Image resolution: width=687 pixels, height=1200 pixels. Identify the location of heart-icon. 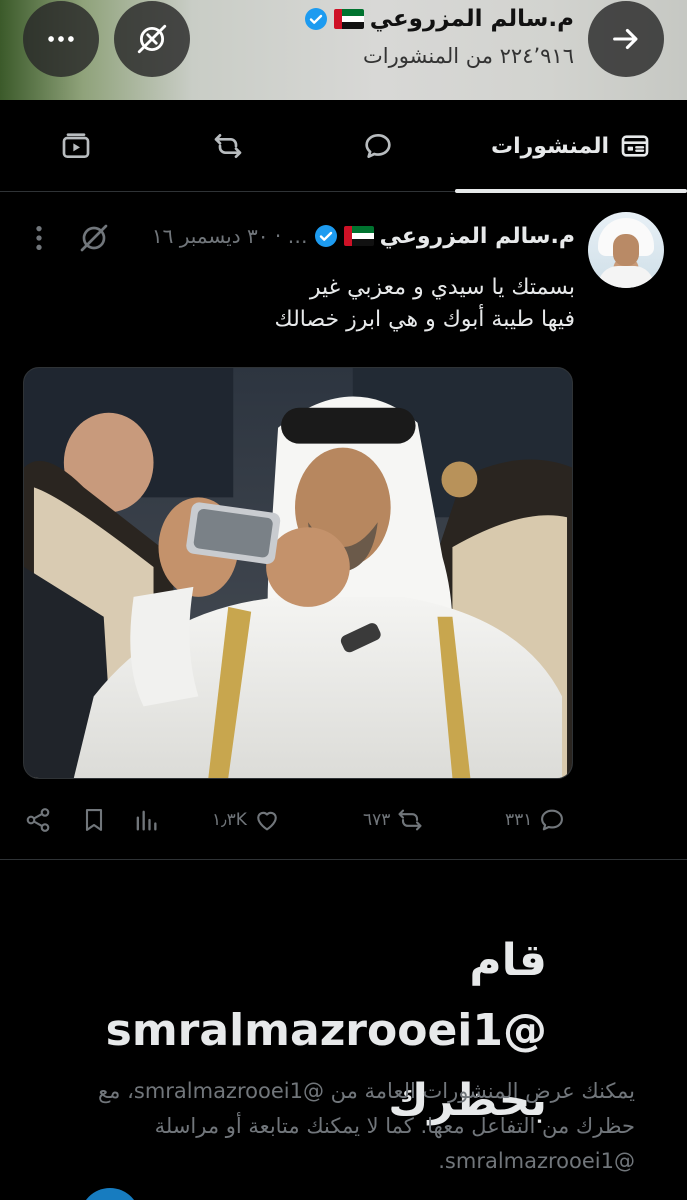
(267, 821).